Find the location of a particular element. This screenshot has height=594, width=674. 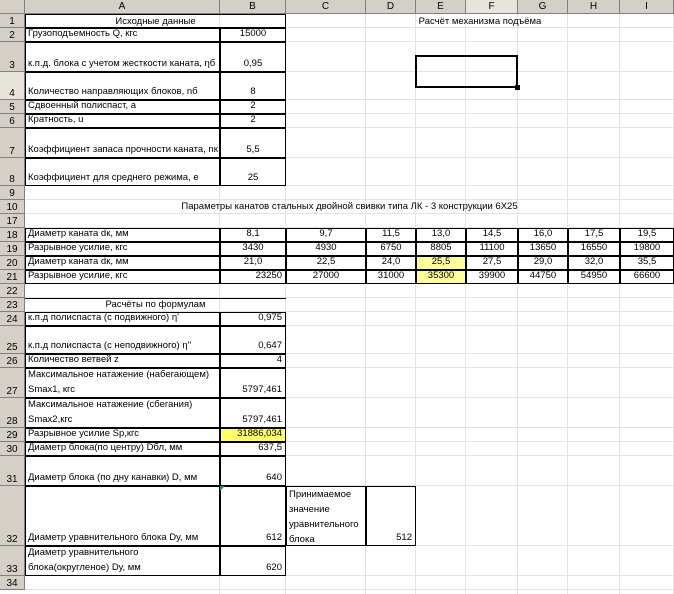

row-header-7: 7 is located at coordinates (12, 143).